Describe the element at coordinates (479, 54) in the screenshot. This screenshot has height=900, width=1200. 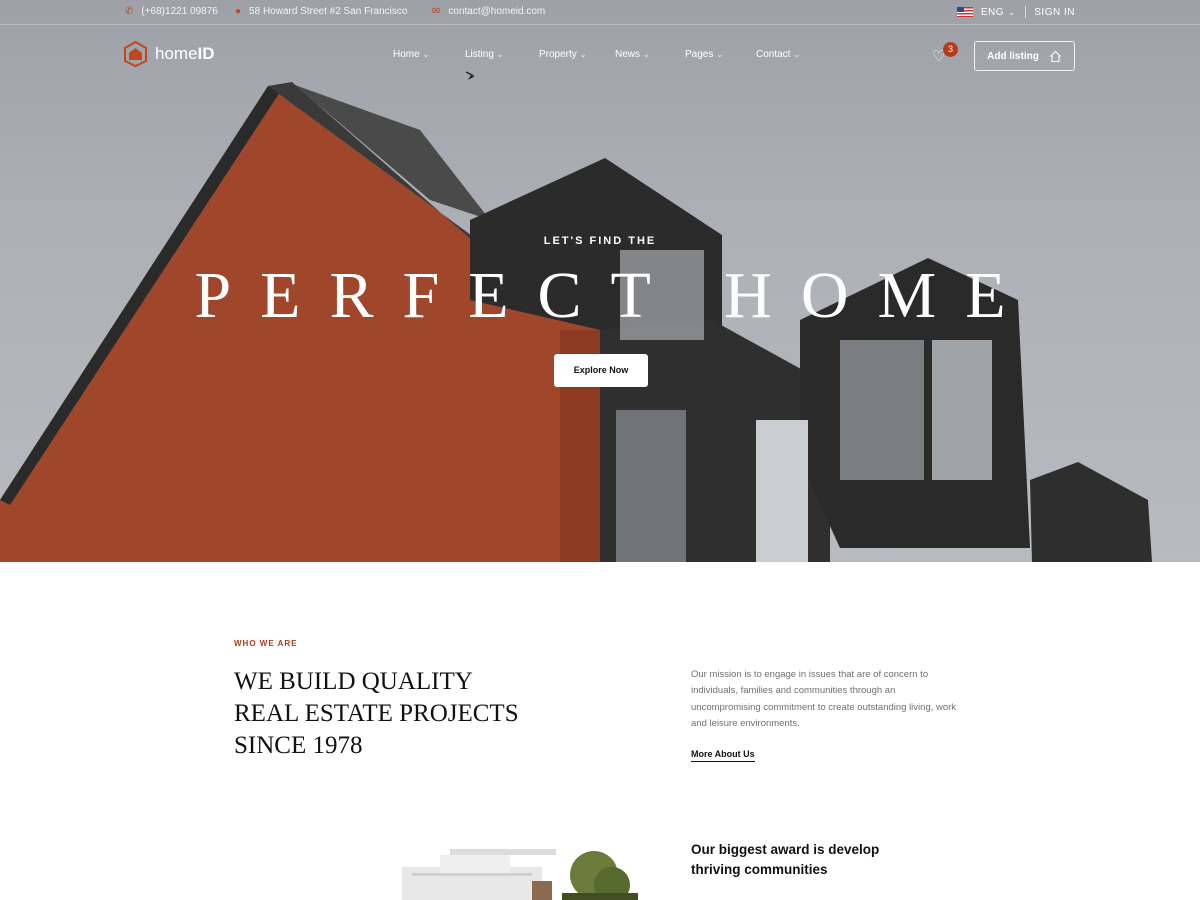
I see `nav-label: Listing` at that location.